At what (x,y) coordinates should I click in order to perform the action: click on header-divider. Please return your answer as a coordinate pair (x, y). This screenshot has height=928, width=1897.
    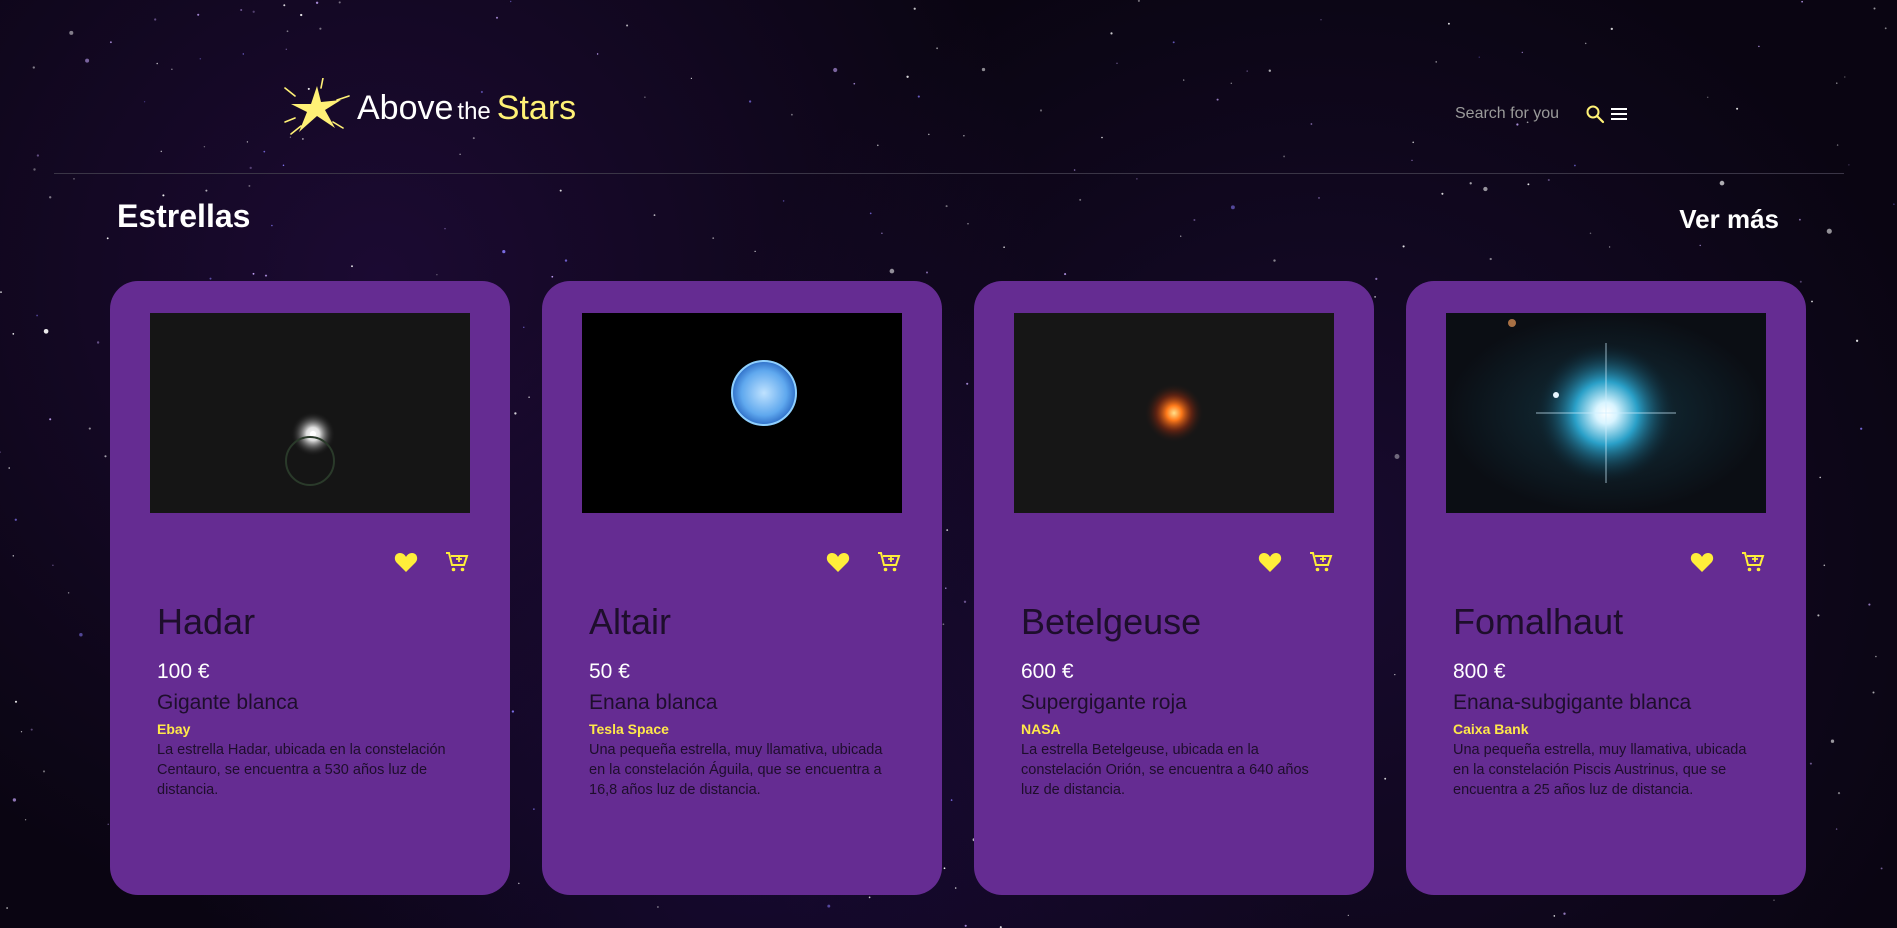
    Looking at the image, I should click on (949, 173).